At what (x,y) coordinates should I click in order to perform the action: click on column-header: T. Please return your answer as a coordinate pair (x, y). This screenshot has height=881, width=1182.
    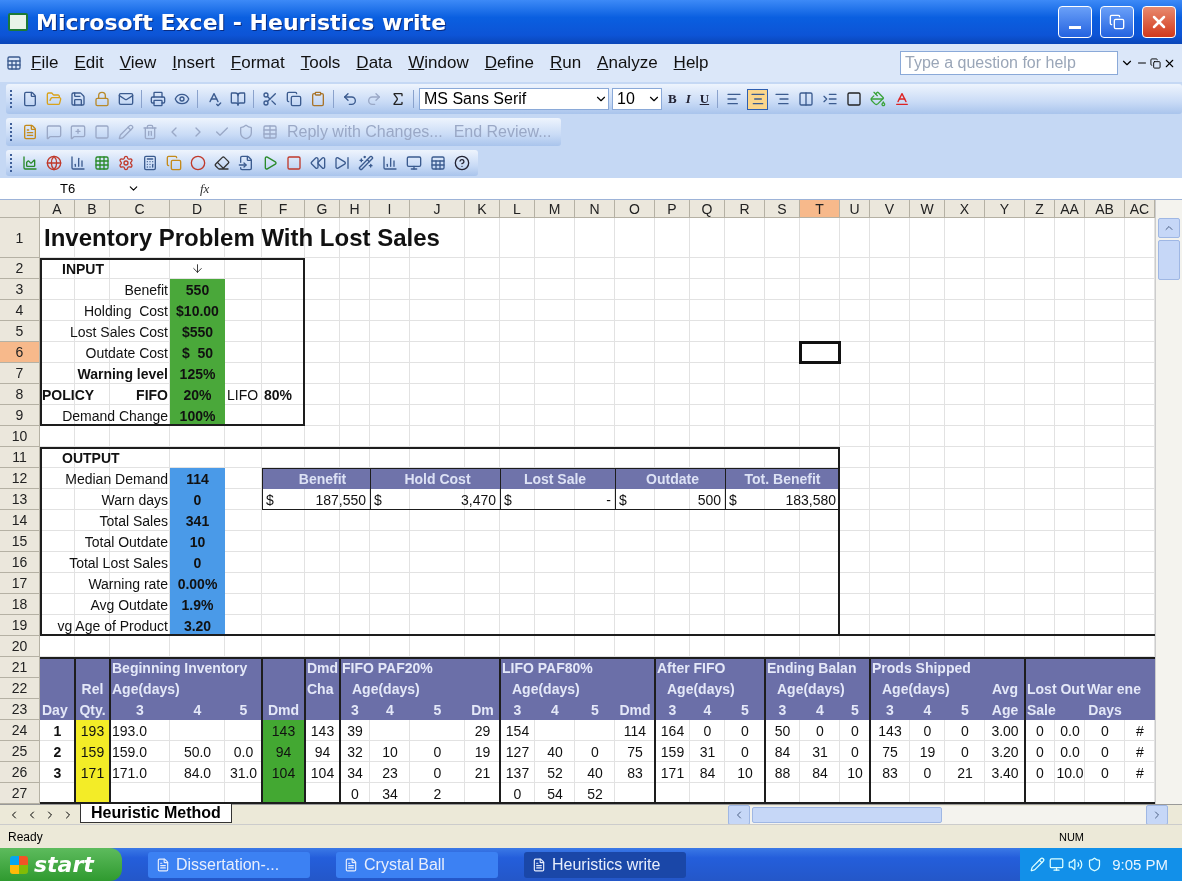
    Looking at the image, I should click on (820, 209).